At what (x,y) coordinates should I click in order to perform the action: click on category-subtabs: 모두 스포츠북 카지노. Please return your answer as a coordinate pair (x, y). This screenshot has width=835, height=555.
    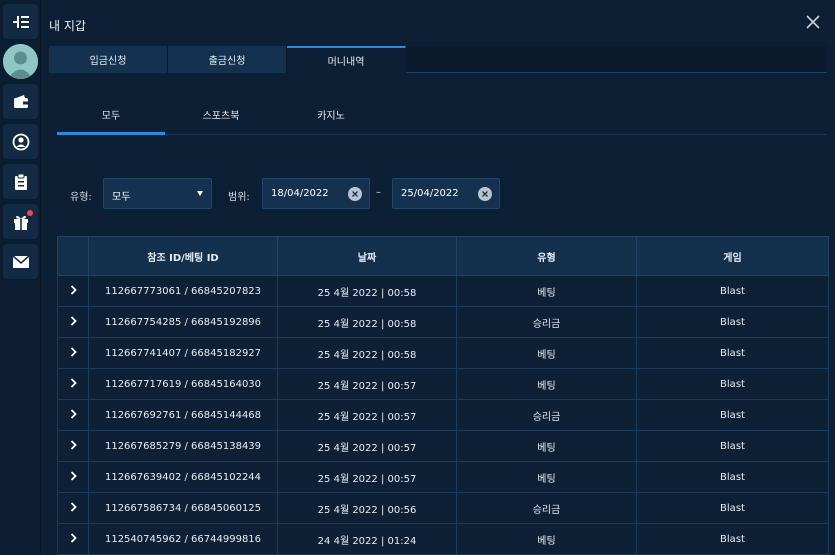
    Looking at the image, I should click on (442, 116).